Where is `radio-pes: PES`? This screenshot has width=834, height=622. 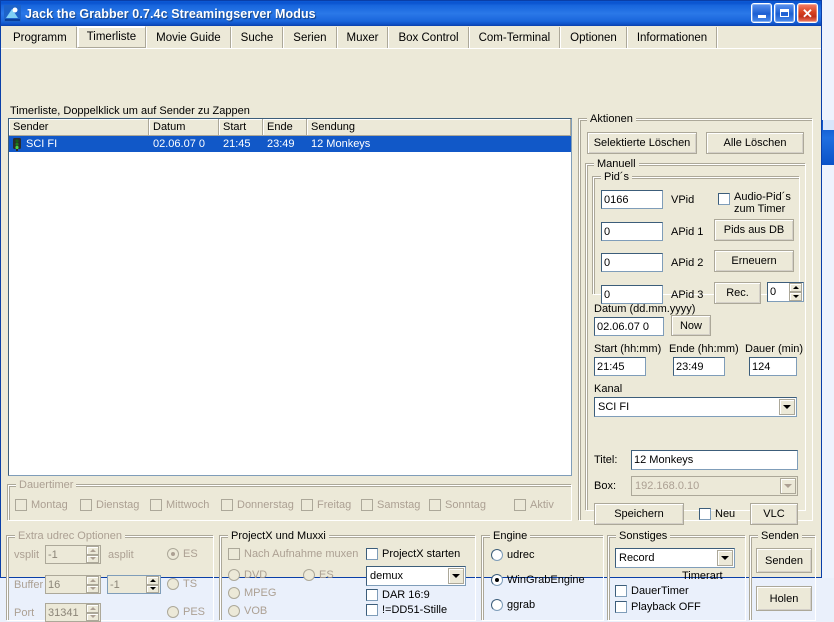
radio-pes: PES is located at coordinates (186, 612).